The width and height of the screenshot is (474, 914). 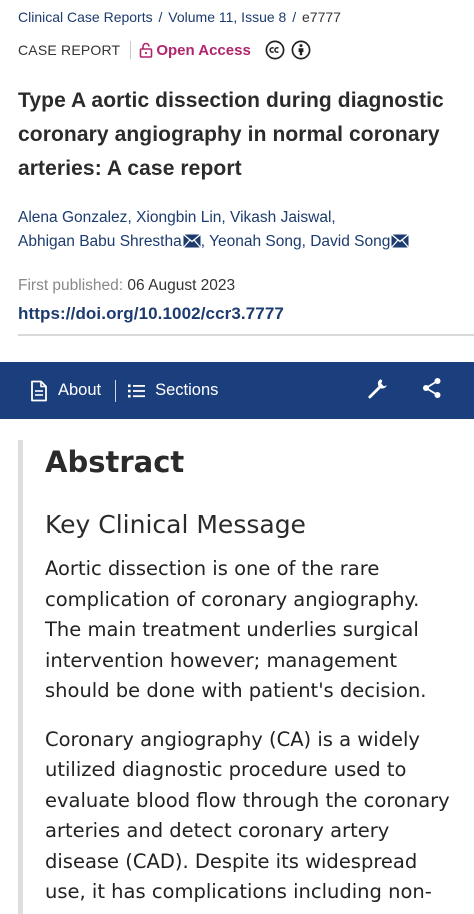 I want to click on about-label: About, so click(x=80, y=390).